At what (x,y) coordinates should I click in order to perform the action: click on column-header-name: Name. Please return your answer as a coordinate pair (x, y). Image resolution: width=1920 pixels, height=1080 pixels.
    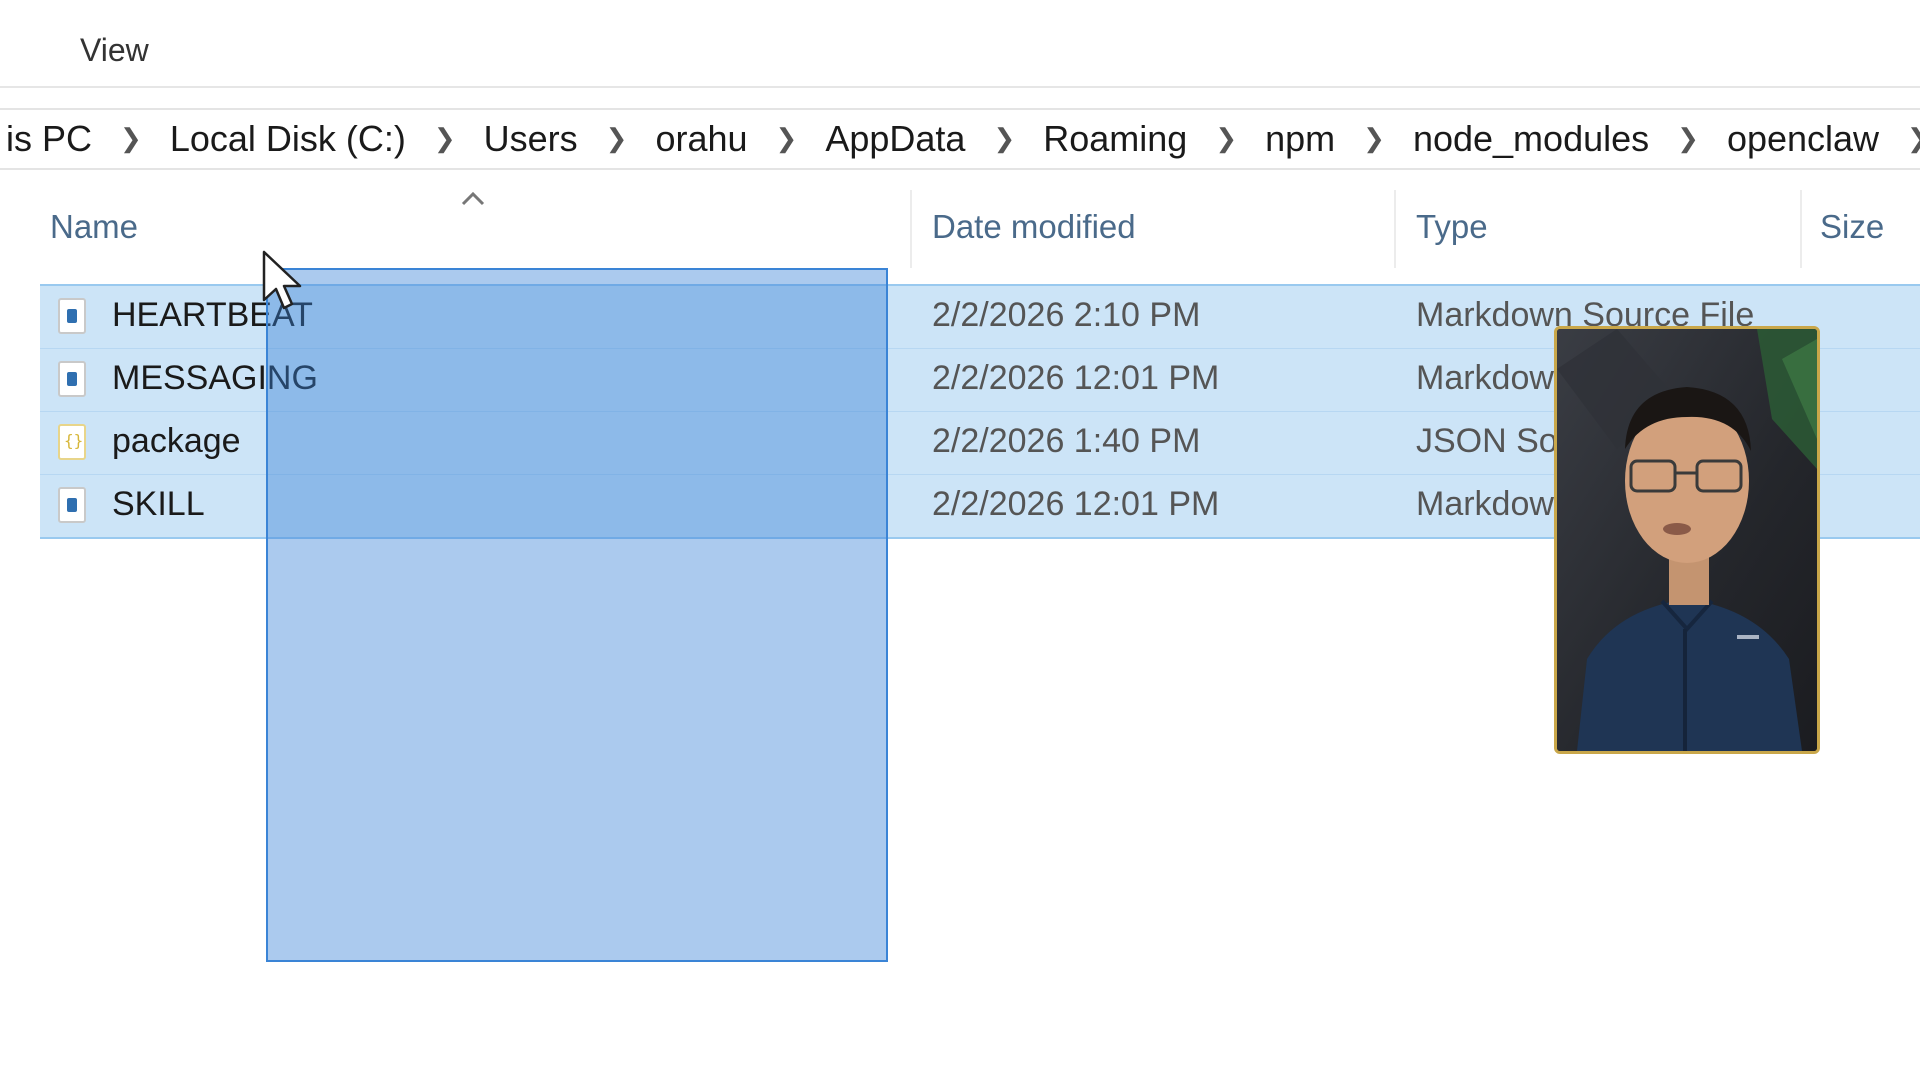
    Looking at the image, I should click on (94, 227).